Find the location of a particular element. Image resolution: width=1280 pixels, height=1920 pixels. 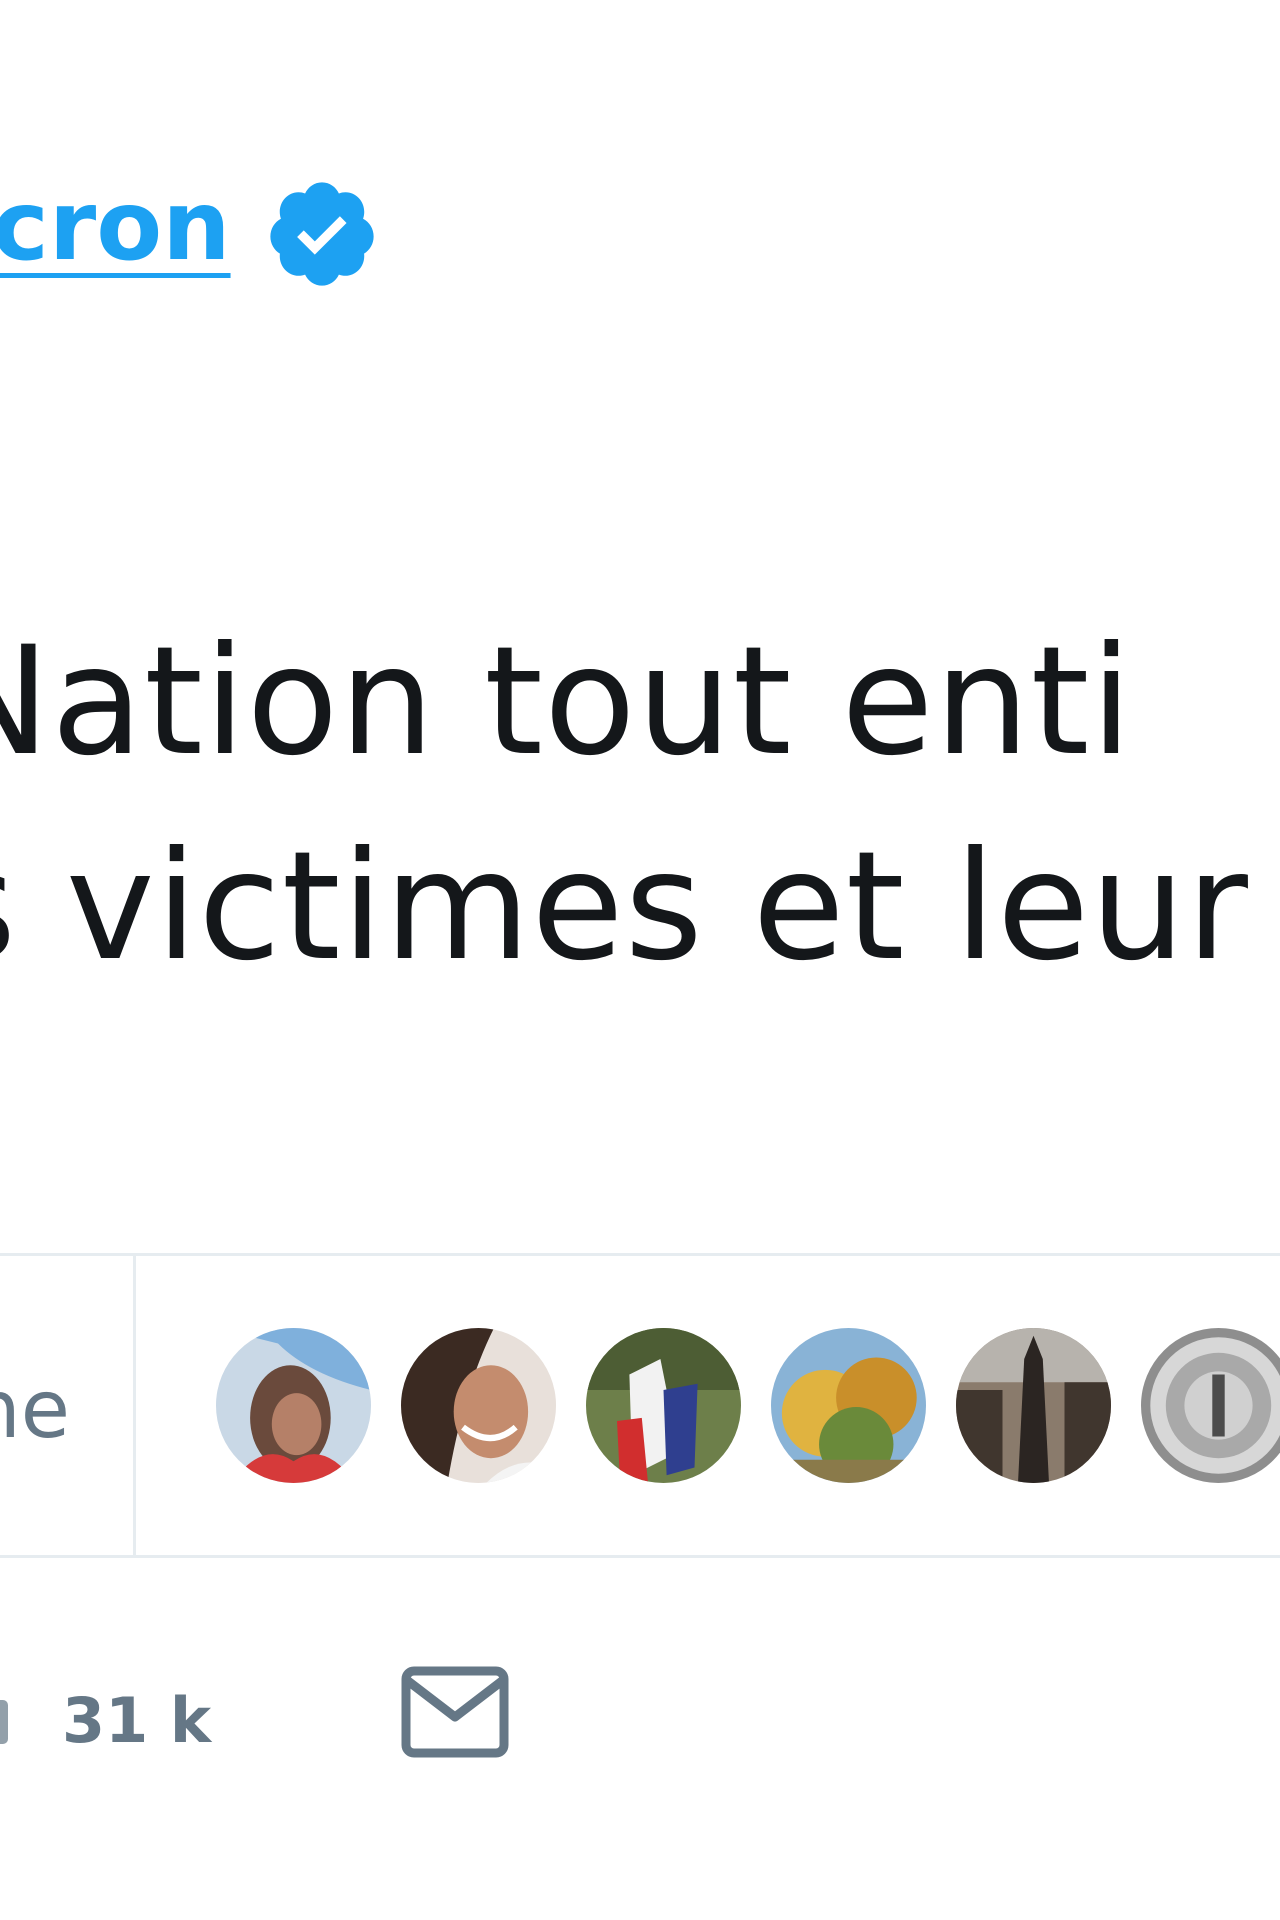

envelope-icon is located at coordinates (455, 1712).